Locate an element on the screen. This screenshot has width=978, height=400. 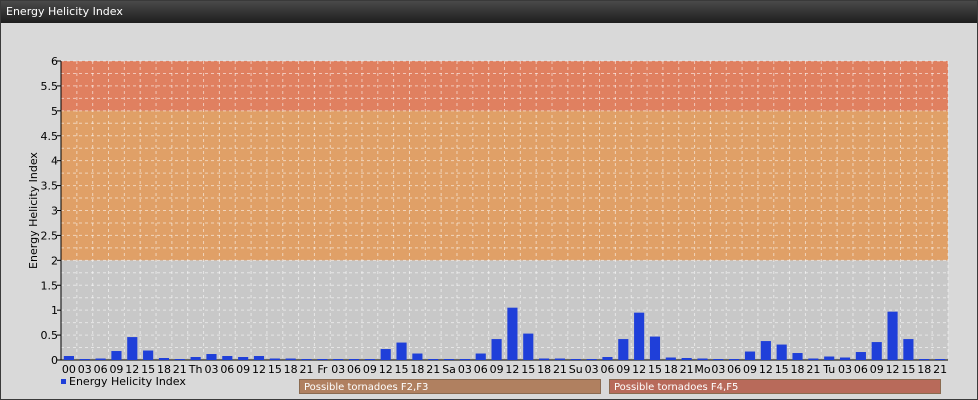
y-tick-label: 3 is located at coordinates (54, 211).